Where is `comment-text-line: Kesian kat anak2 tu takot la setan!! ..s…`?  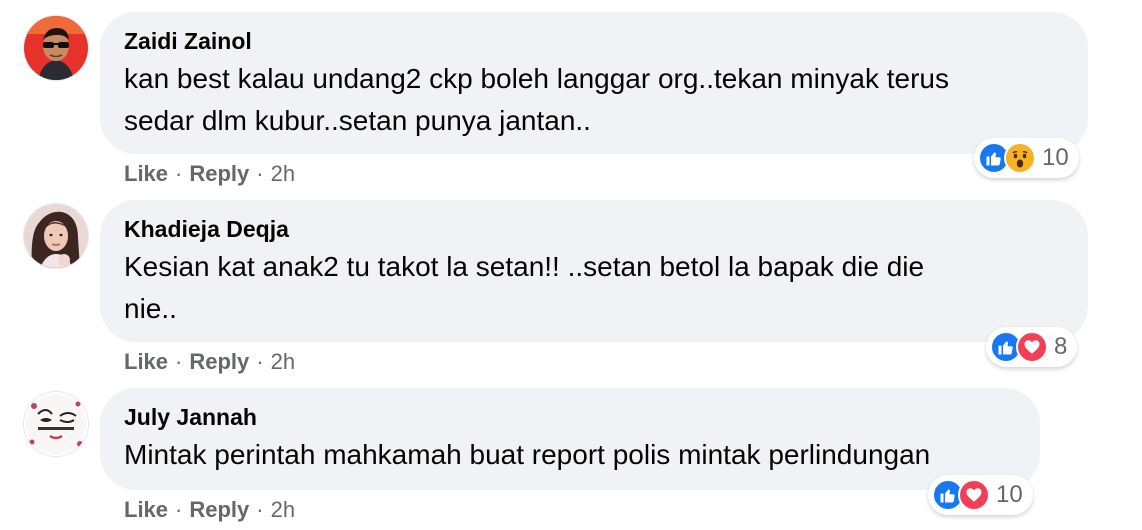
comment-text-line: Kesian kat anak2 tu takot la setan!! ..s… is located at coordinates (524, 266).